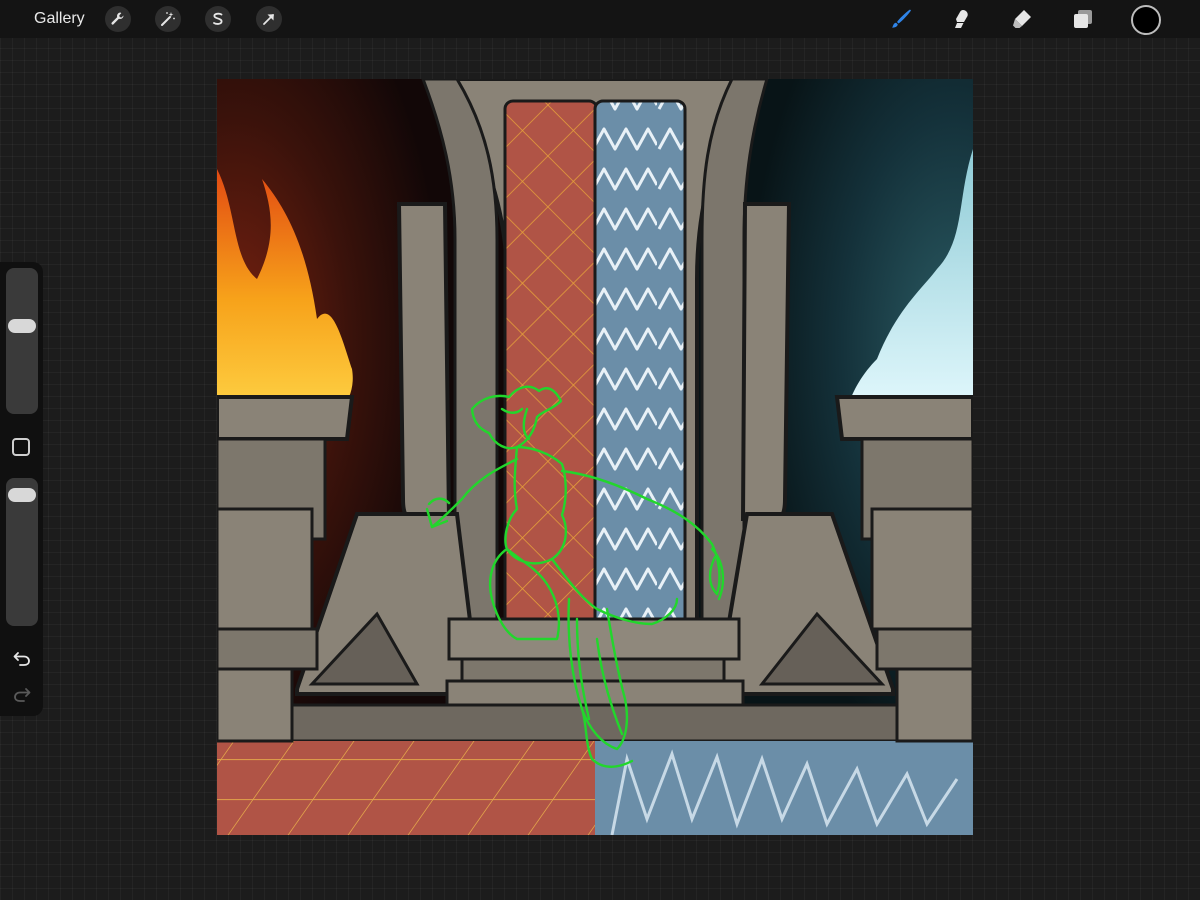 This screenshot has width=1200, height=900. I want to click on smudge-finger-icon, so click(961, 19).